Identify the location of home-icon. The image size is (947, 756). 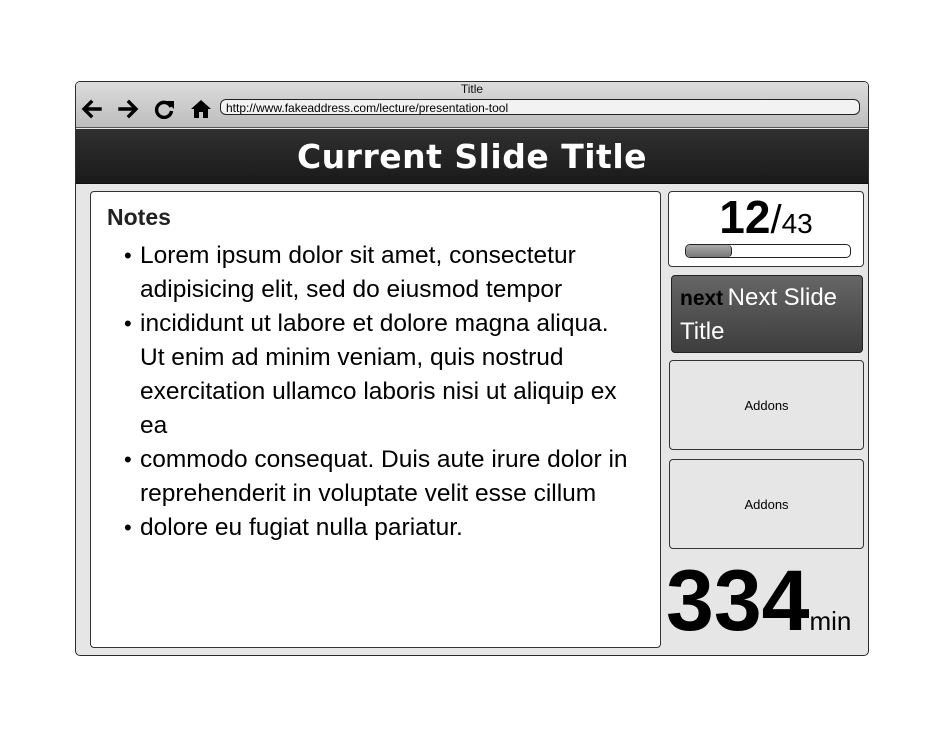
(201, 109).